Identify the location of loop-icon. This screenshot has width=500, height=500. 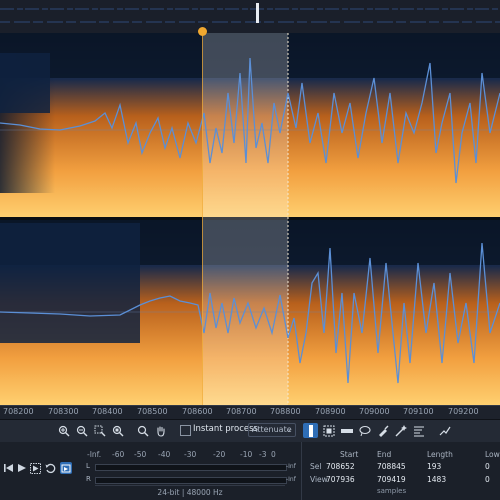
(50, 468).